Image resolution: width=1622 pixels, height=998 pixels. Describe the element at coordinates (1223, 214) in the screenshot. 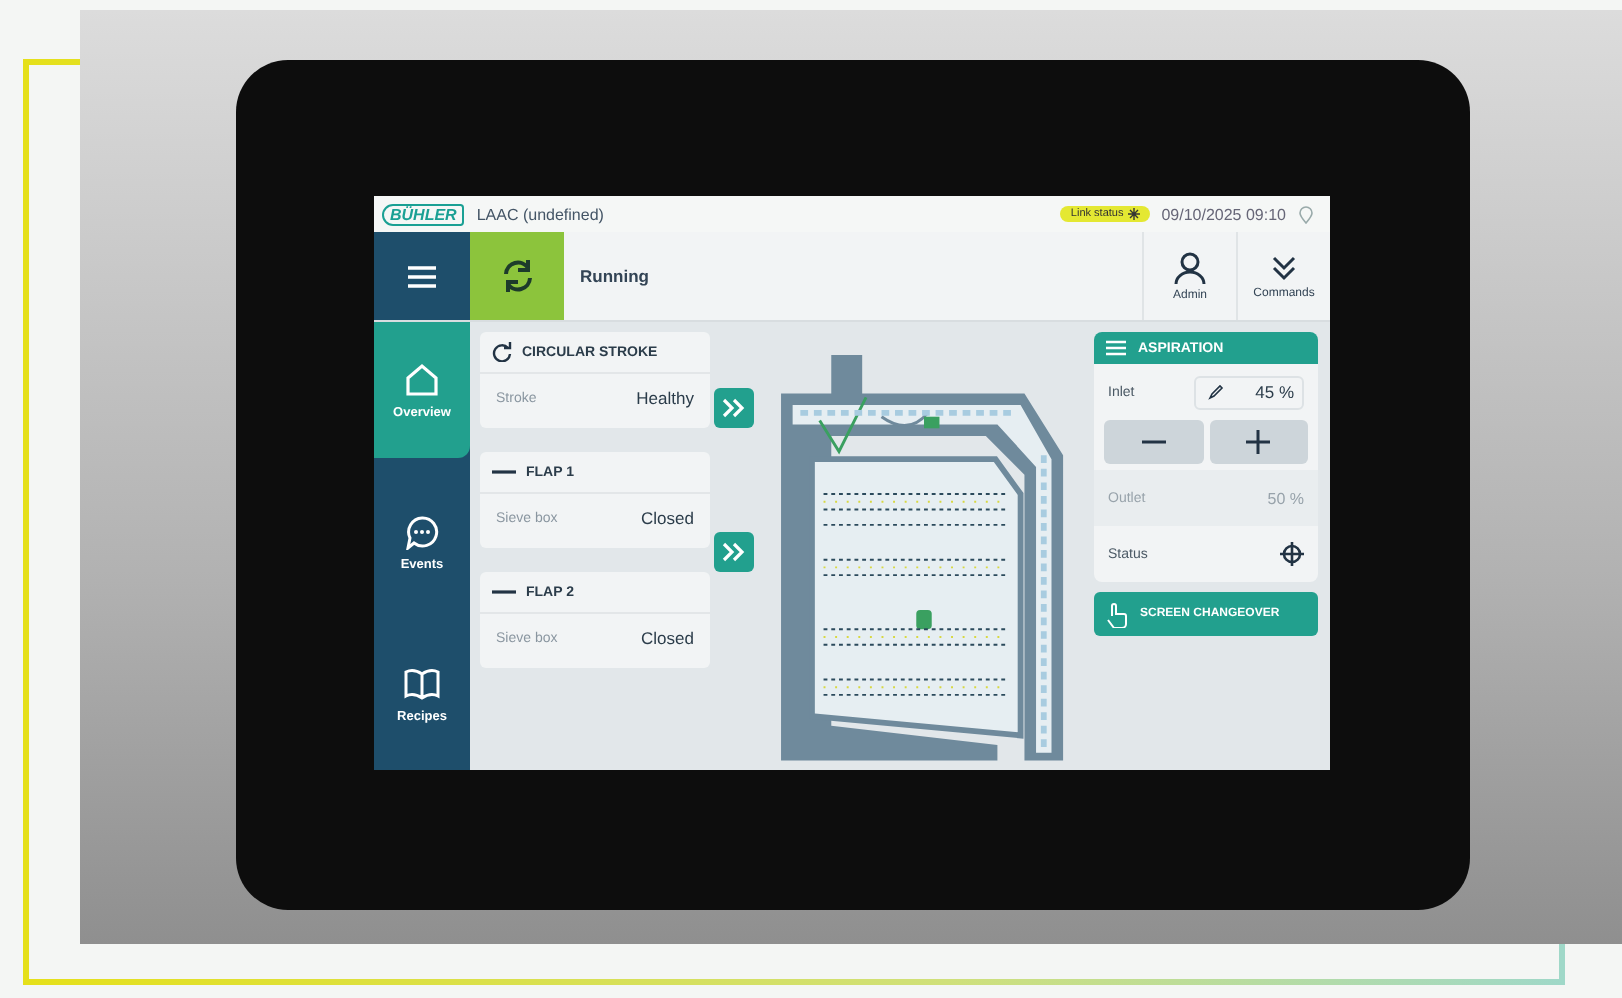

I see `datetime: 09/10/2025 09:10` at that location.